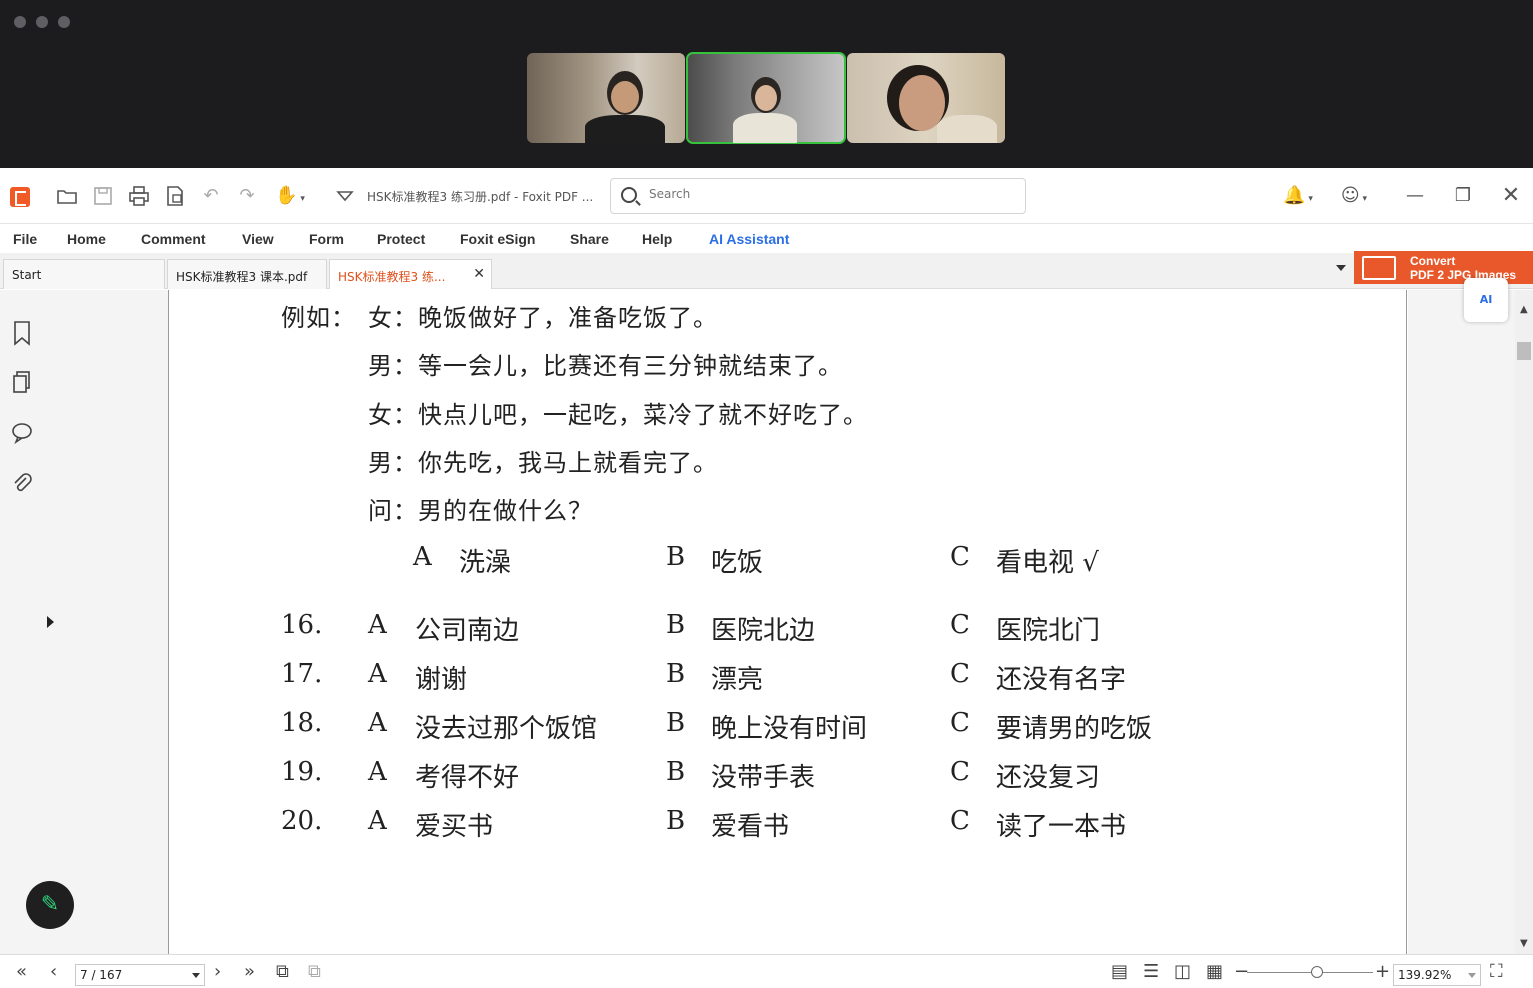 This screenshot has width=1533, height=988. Describe the element at coordinates (302, 821) in the screenshot. I see `question-number: 20.` at that location.